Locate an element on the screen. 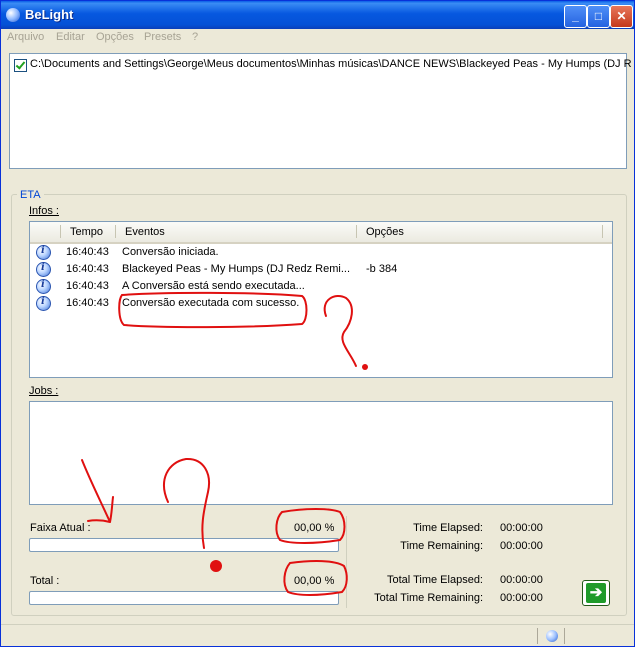  time-remaining-label: Time Remaining: is located at coordinates (441, 546).